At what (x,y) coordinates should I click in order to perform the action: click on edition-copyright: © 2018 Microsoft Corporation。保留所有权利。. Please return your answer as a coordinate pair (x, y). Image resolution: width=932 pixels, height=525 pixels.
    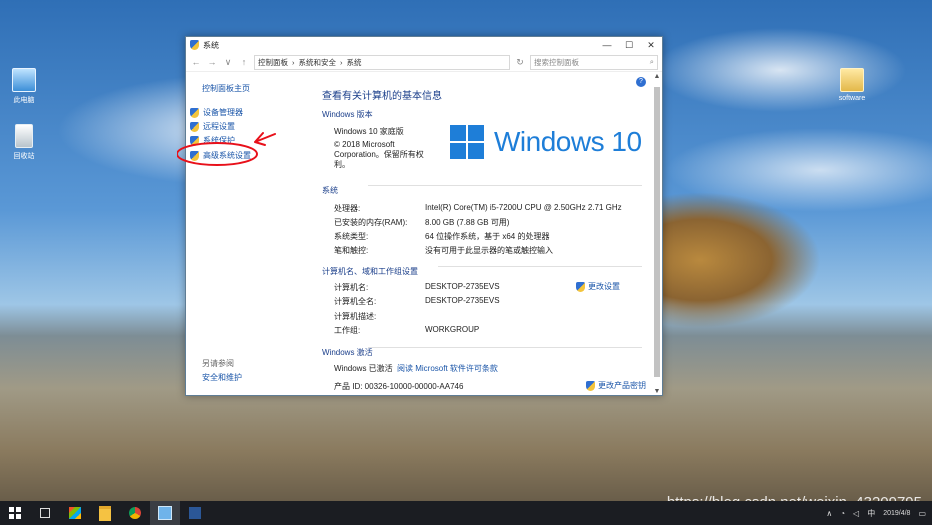
    Looking at the image, I should click on (379, 154).